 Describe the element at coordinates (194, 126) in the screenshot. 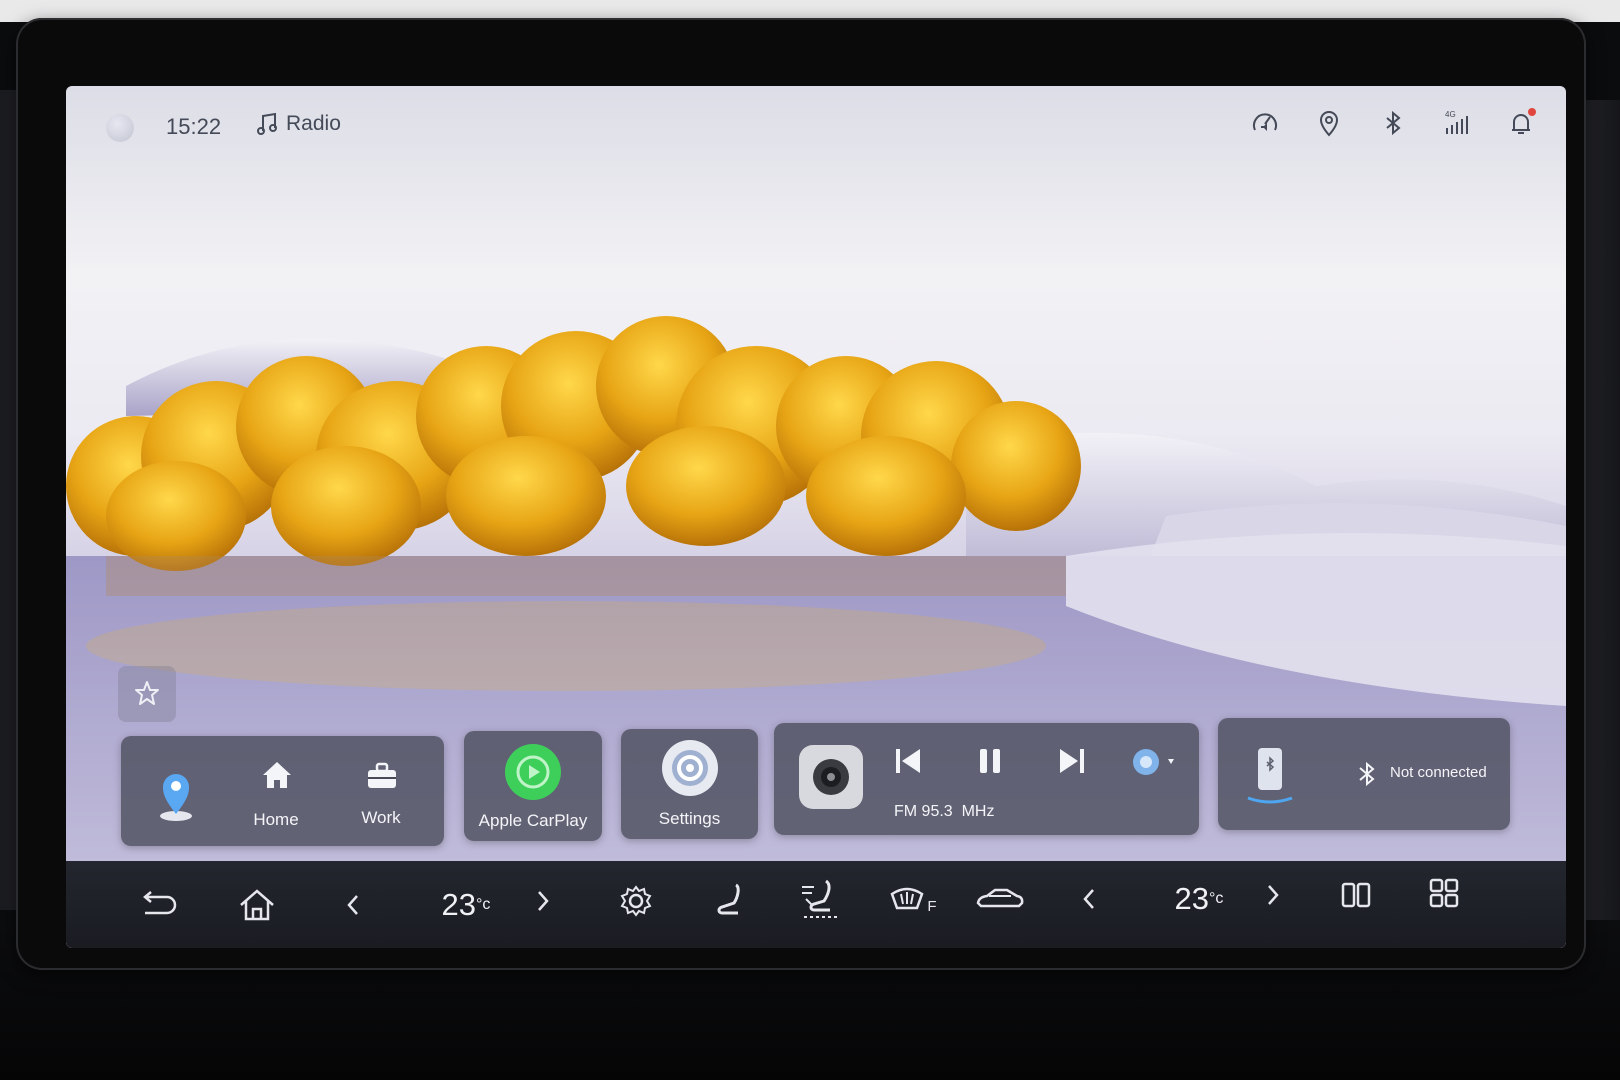

I see `clock: 15:22` at that location.